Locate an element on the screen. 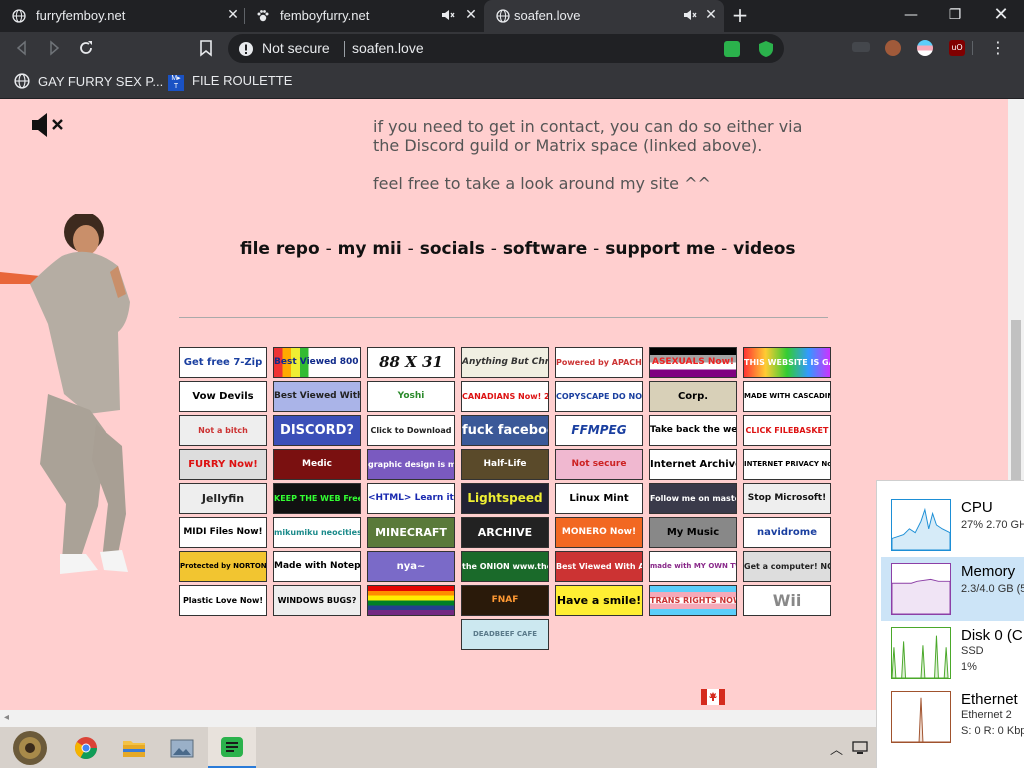 The width and height of the screenshot is (1024, 768). badge-jellyfin: Jellyfin is located at coordinates (223, 498).